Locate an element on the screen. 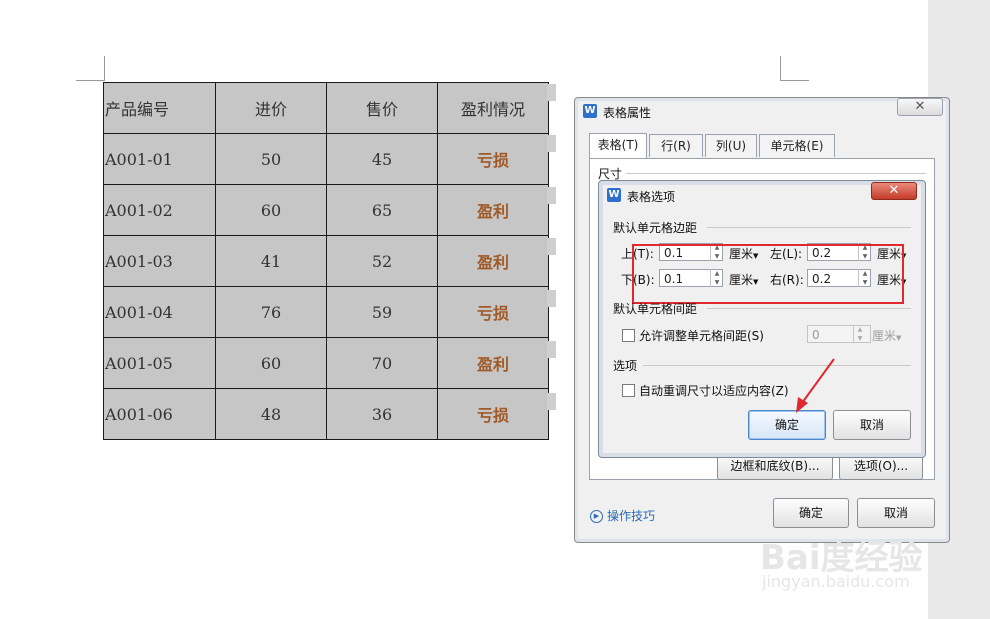 This screenshot has width=990, height=619. dialog-titlebar: W 表格属性 ✕ is located at coordinates (762, 111).